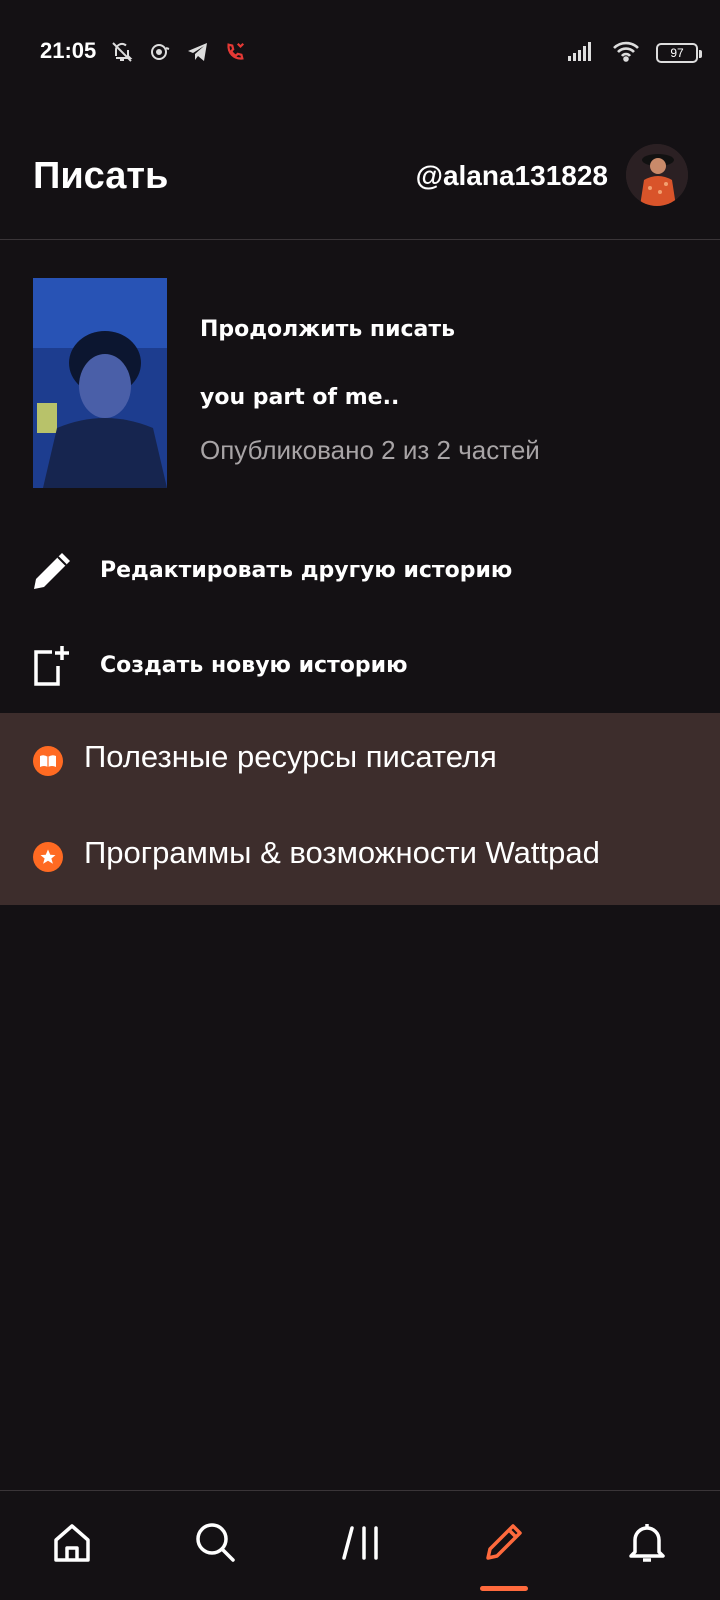 This screenshot has height=1600, width=720. What do you see at coordinates (360, 185) in the screenshot?
I see `header: Писать @alana131828` at bounding box center [360, 185].